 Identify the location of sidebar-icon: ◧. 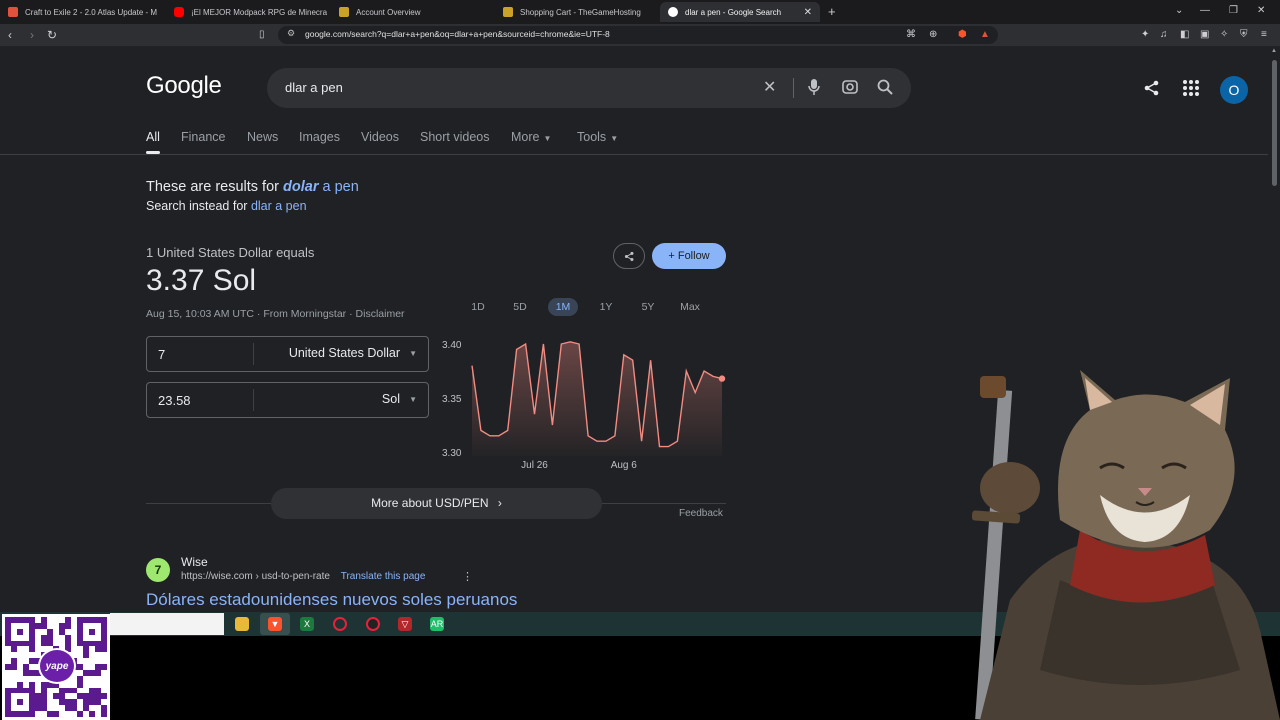
(1184, 35).